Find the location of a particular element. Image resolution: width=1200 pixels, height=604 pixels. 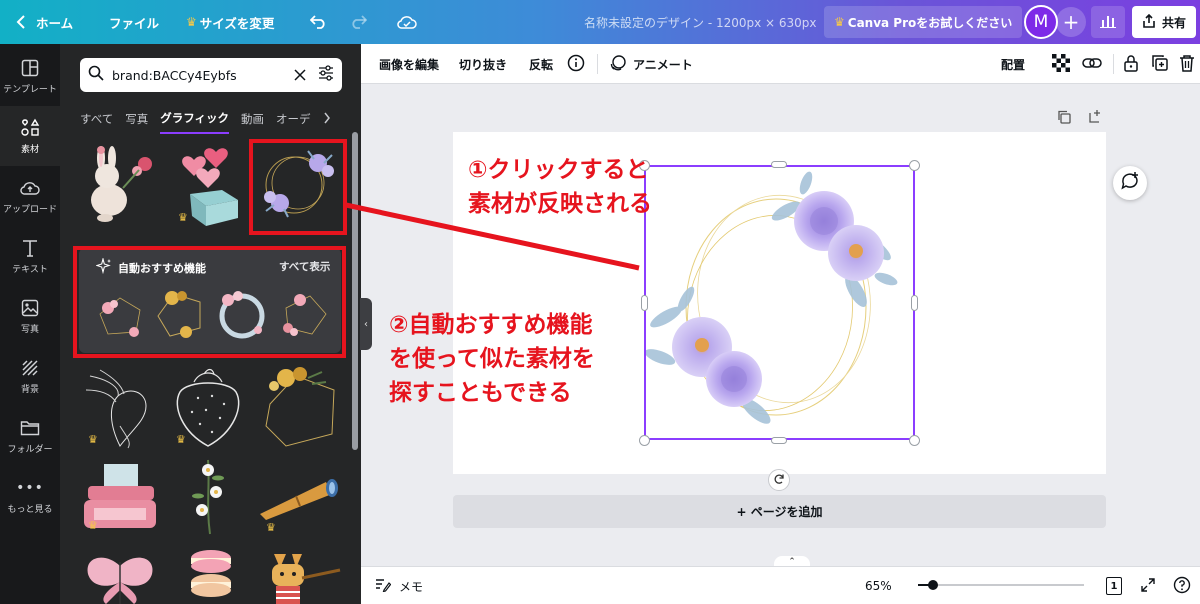

photo-icon is located at coordinates (30, 308).